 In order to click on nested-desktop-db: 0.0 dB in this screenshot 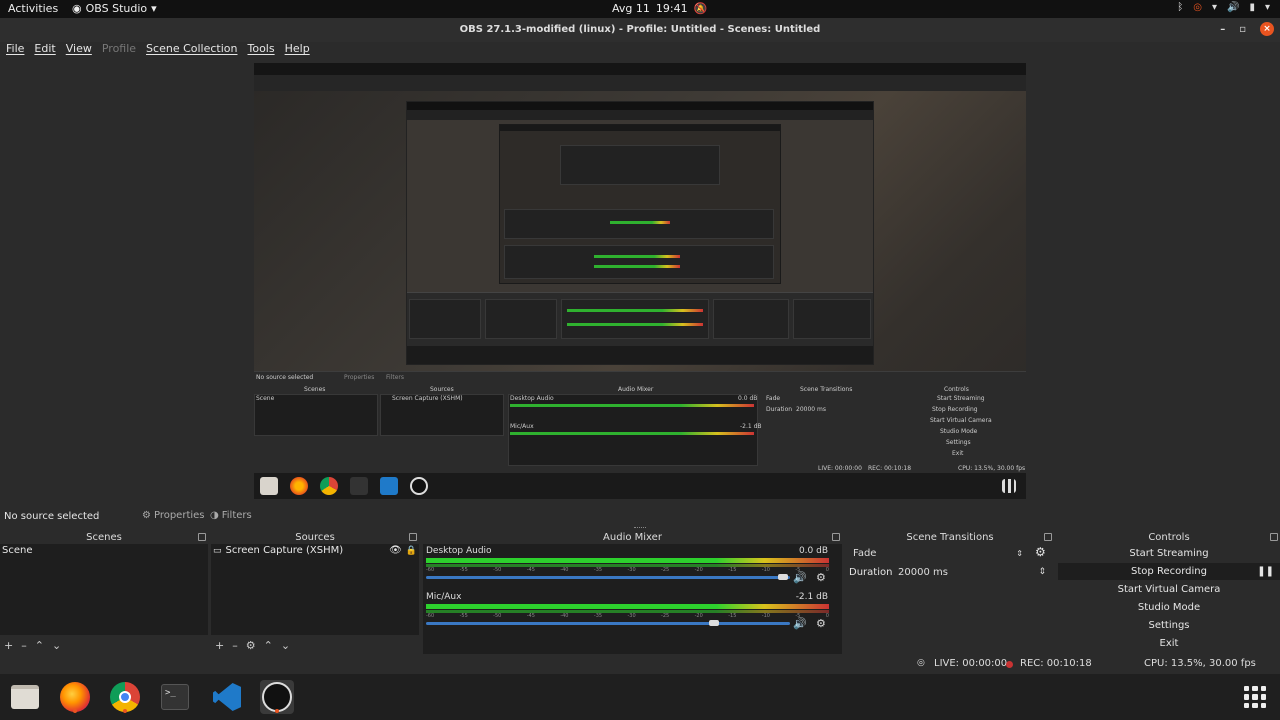, I will do `click(748, 398)`.